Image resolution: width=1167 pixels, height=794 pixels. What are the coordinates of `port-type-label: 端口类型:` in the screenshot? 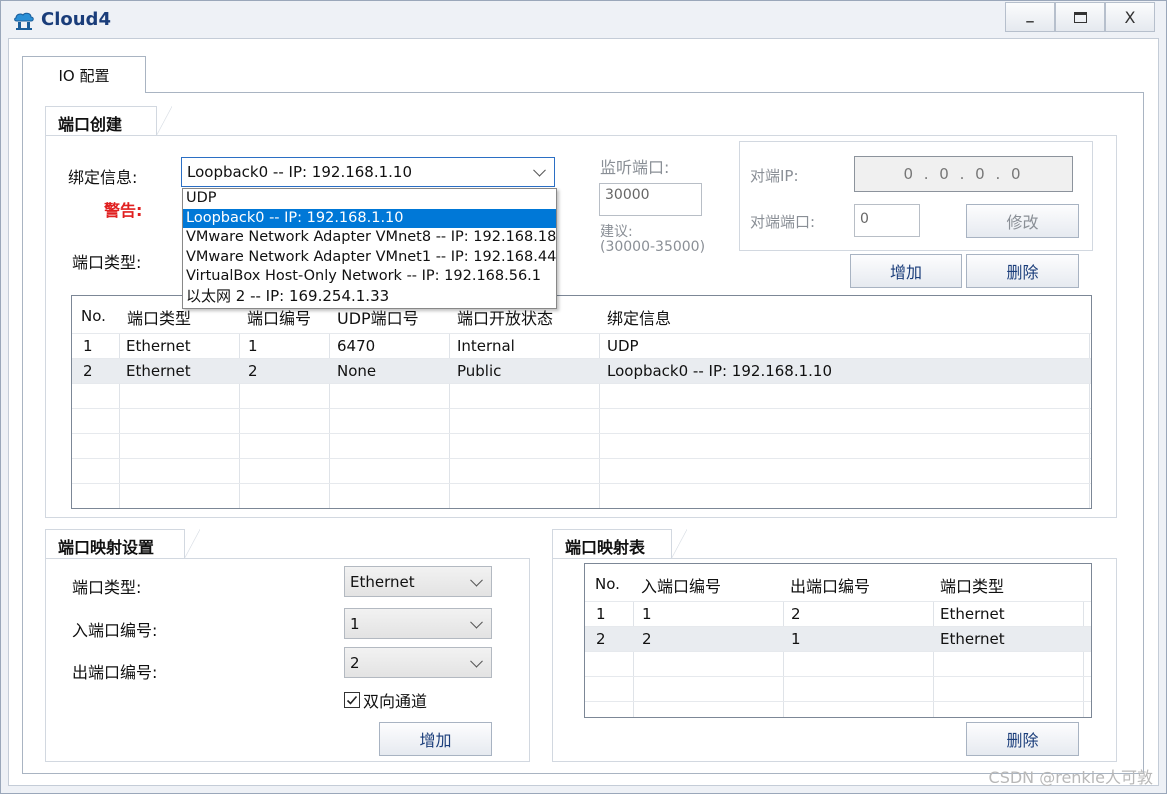 It's located at (107, 262).